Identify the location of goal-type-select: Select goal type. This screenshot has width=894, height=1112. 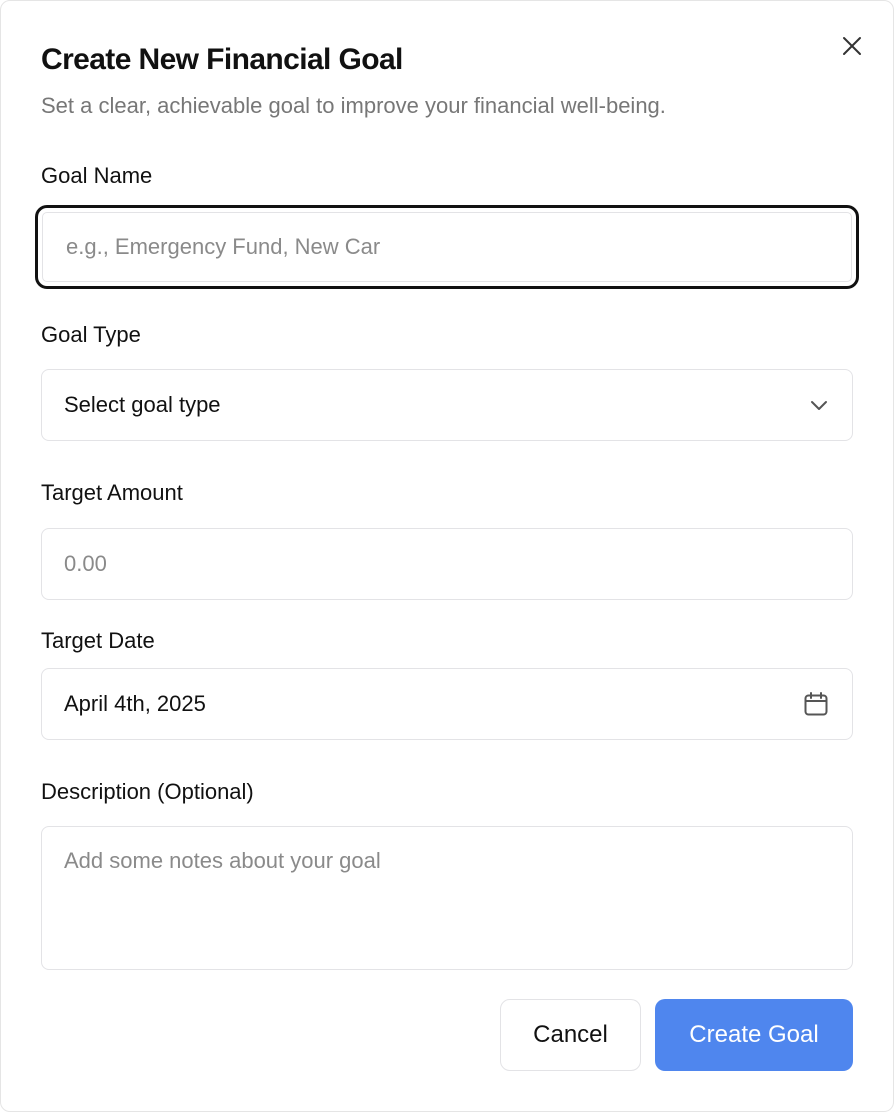
(447, 405).